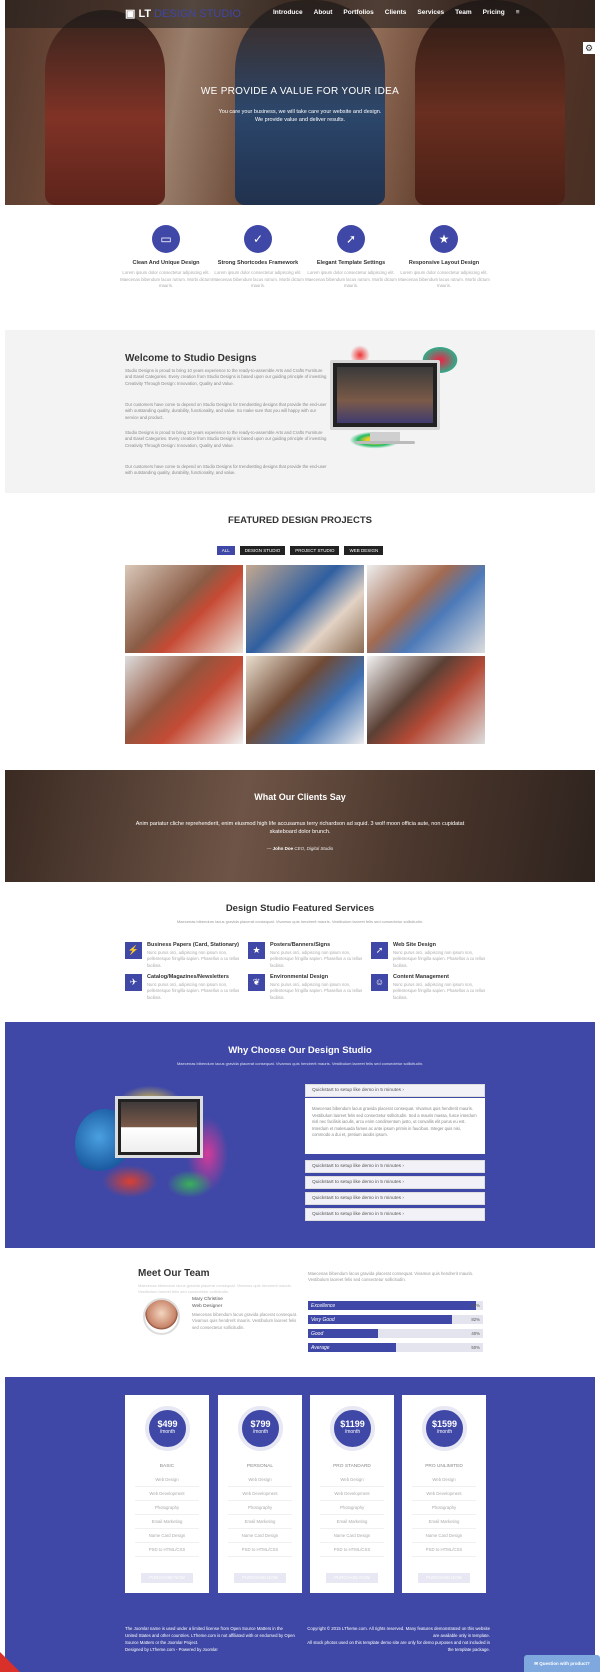 The height and width of the screenshot is (1672, 600). Describe the element at coordinates (167, 1466) in the screenshot. I see `plan-name: BASIC` at that location.